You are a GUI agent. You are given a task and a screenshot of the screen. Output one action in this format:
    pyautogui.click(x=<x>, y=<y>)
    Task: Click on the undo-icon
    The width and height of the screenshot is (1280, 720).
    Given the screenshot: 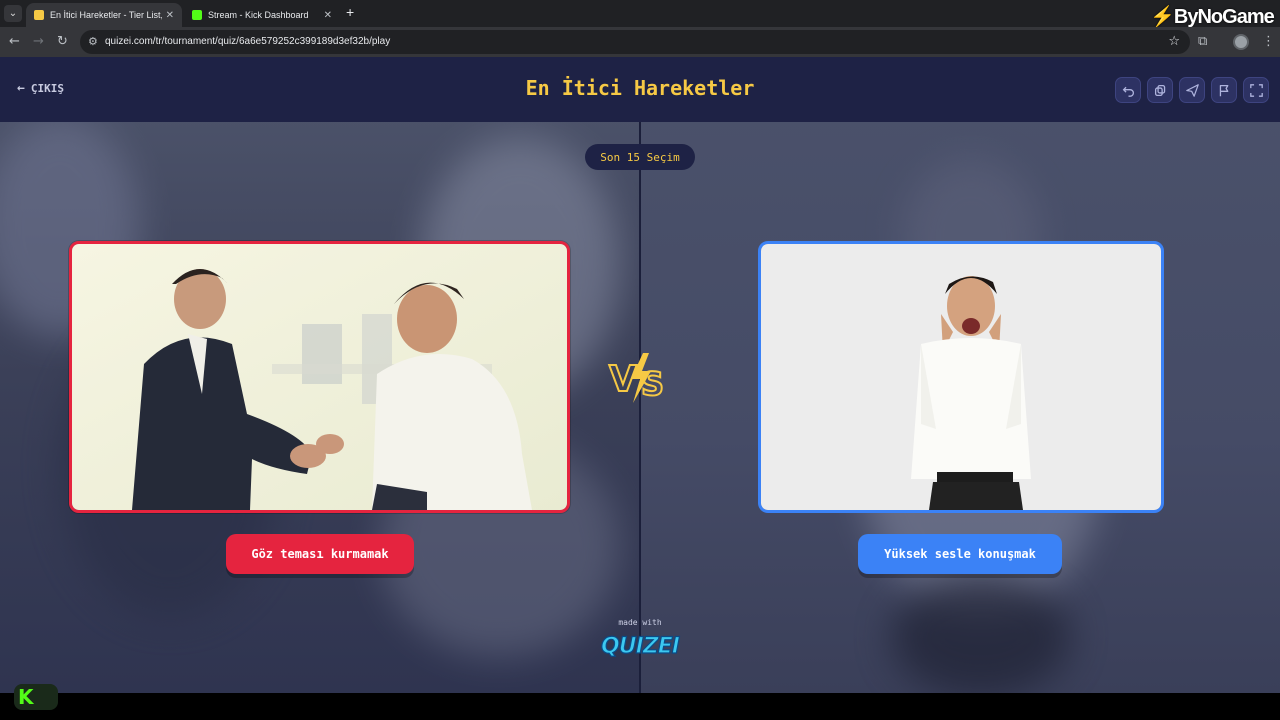 What is the action you would take?
    pyautogui.click(x=1128, y=91)
    